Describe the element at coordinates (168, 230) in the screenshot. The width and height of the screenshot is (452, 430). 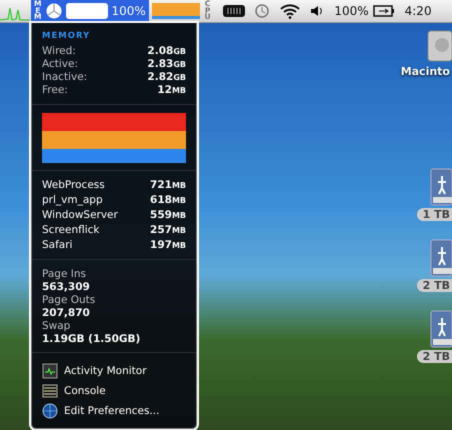
I see `process-memory: 257MB` at that location.